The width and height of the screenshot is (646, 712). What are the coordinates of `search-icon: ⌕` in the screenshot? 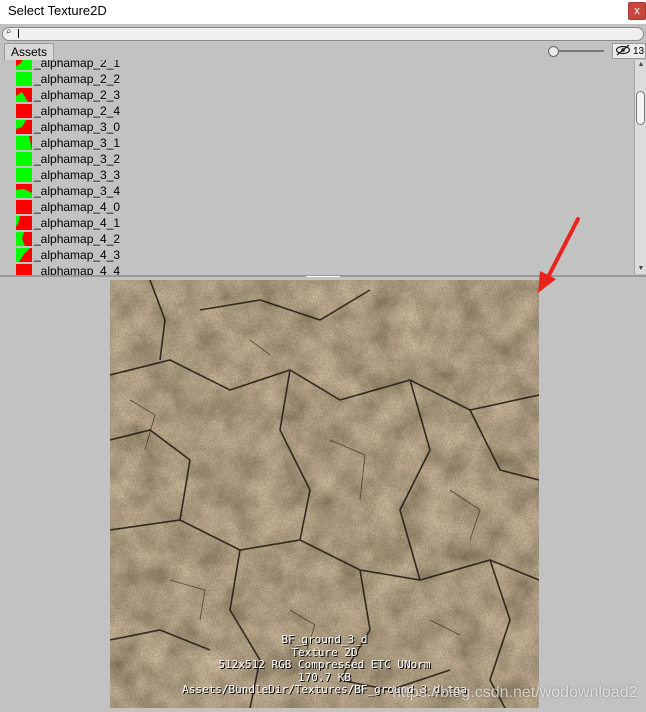 It's located at (9, 31).